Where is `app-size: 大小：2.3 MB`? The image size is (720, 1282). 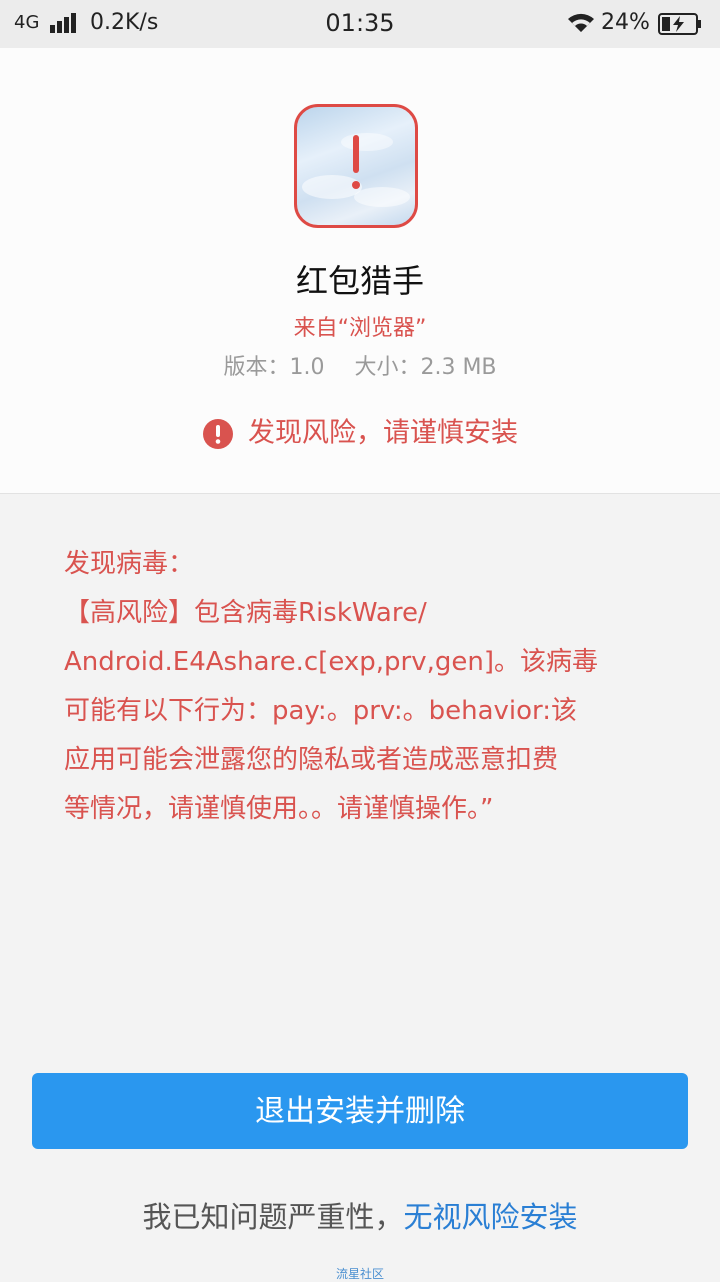
app-size: 大小：2.3 MB is located at coordinates (425, 367).